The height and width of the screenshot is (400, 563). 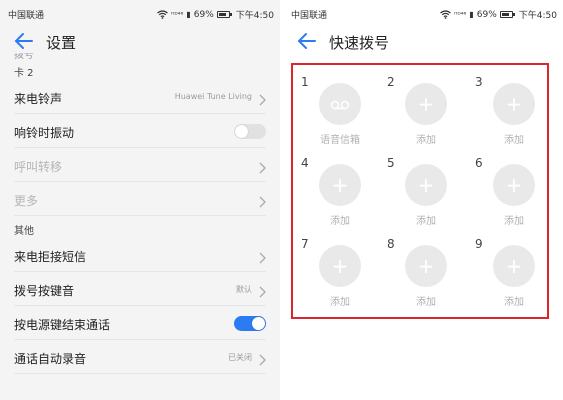 What do you see at coordinates (140, 42) in the screenshot?
I see `settings-header: 设置` at bounding box center [140, 42].